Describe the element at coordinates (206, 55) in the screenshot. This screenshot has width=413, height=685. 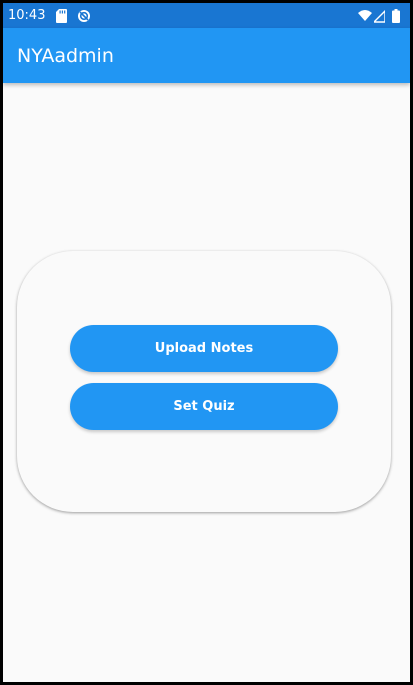
I see `app-bar: NYAadmin` at that location.